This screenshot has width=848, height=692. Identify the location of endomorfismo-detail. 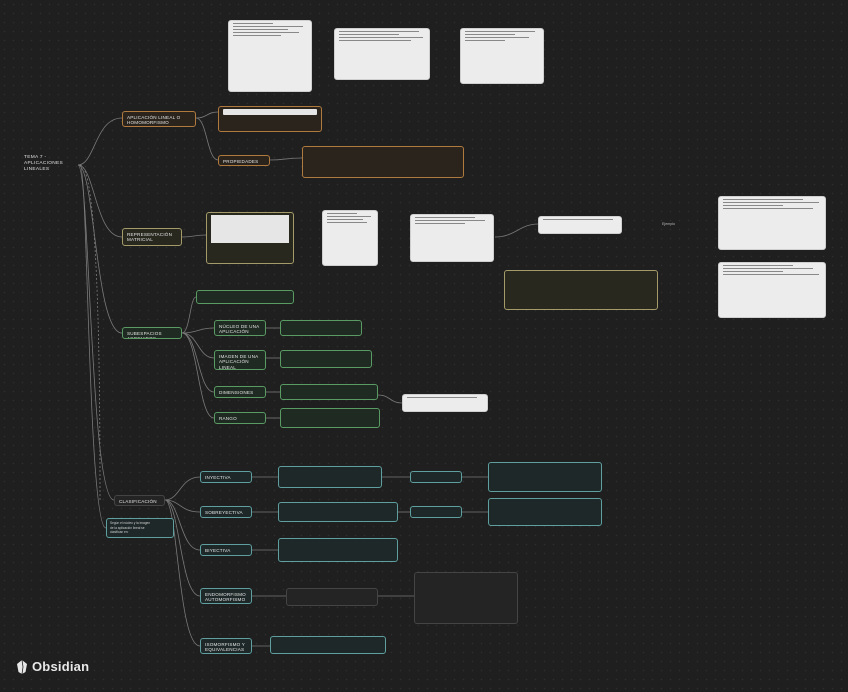
(466, 598).